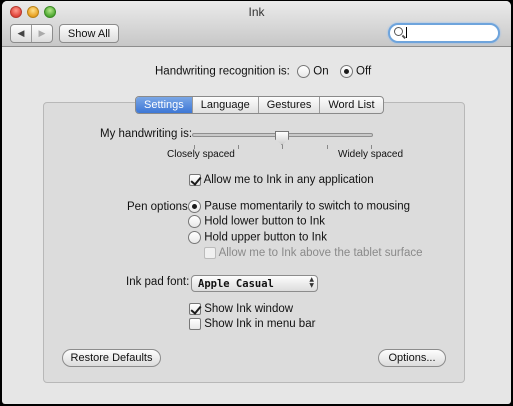 The width and height of the screenshot is (513, 406). I want to click on text-cursor, so click(406, 32).